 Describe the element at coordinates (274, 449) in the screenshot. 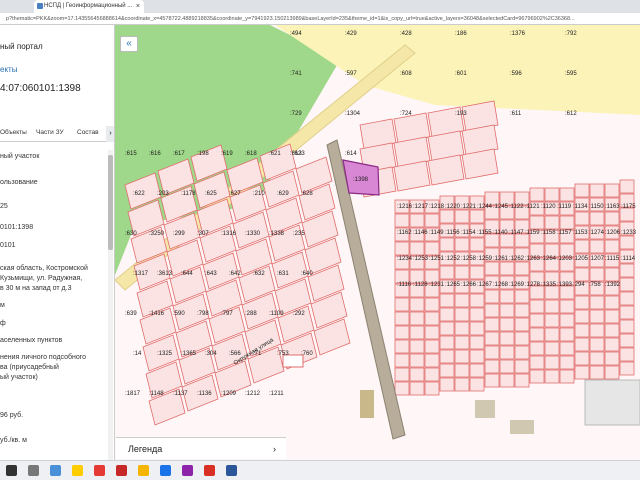

I see `legend-arrow-icon: ›` at that location.